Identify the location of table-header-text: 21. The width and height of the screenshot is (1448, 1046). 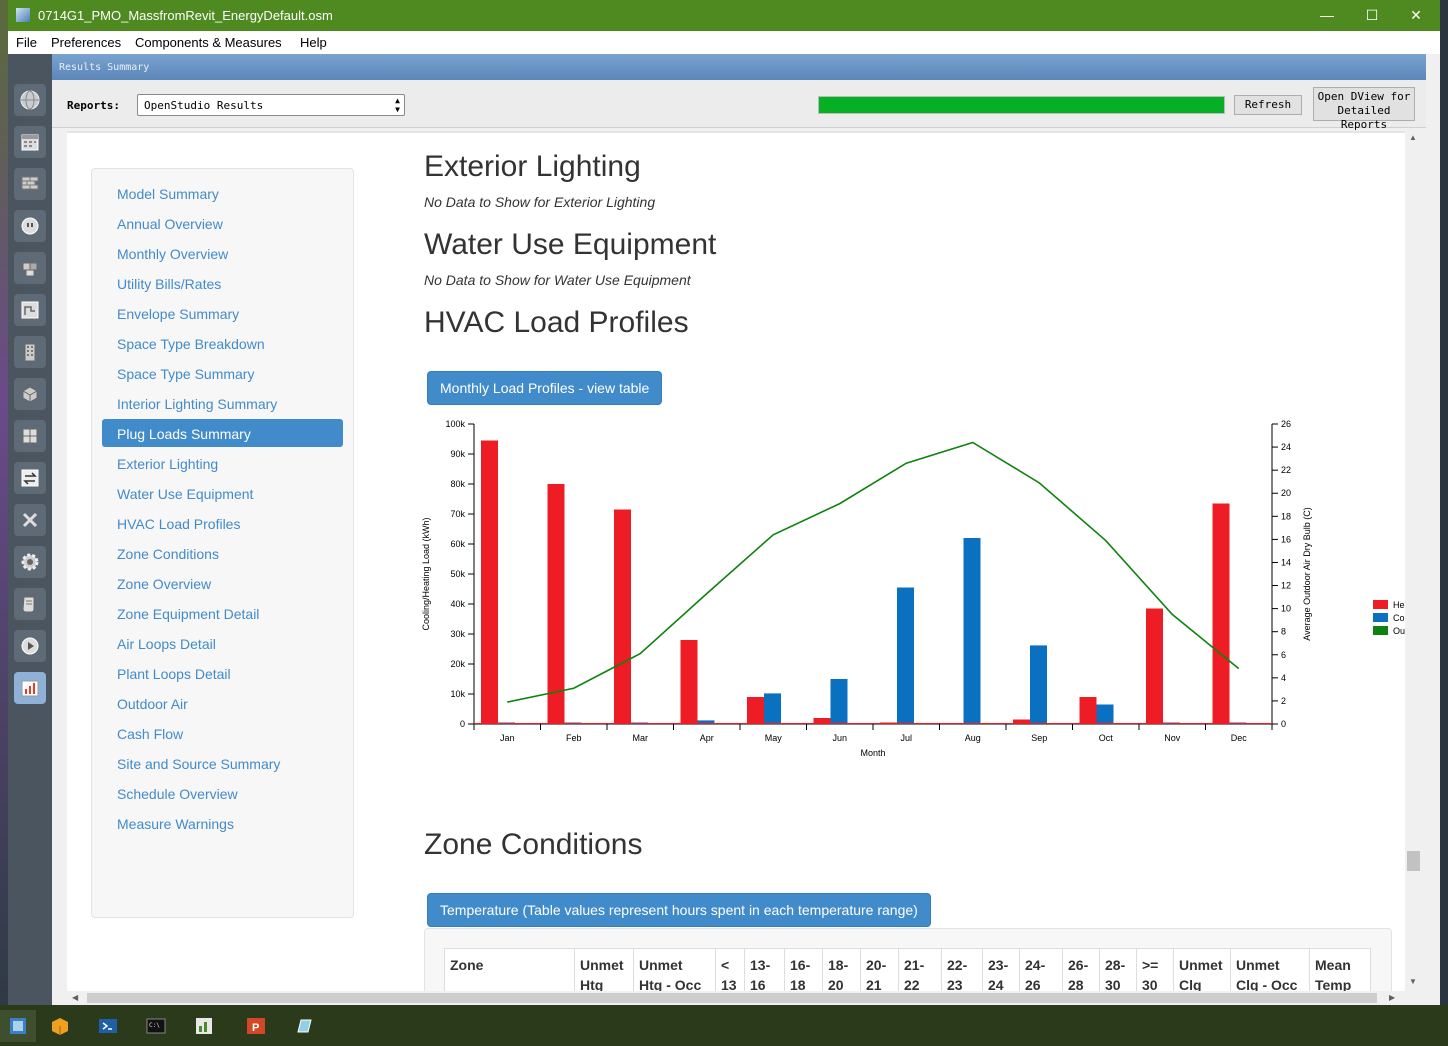
(874, 984).